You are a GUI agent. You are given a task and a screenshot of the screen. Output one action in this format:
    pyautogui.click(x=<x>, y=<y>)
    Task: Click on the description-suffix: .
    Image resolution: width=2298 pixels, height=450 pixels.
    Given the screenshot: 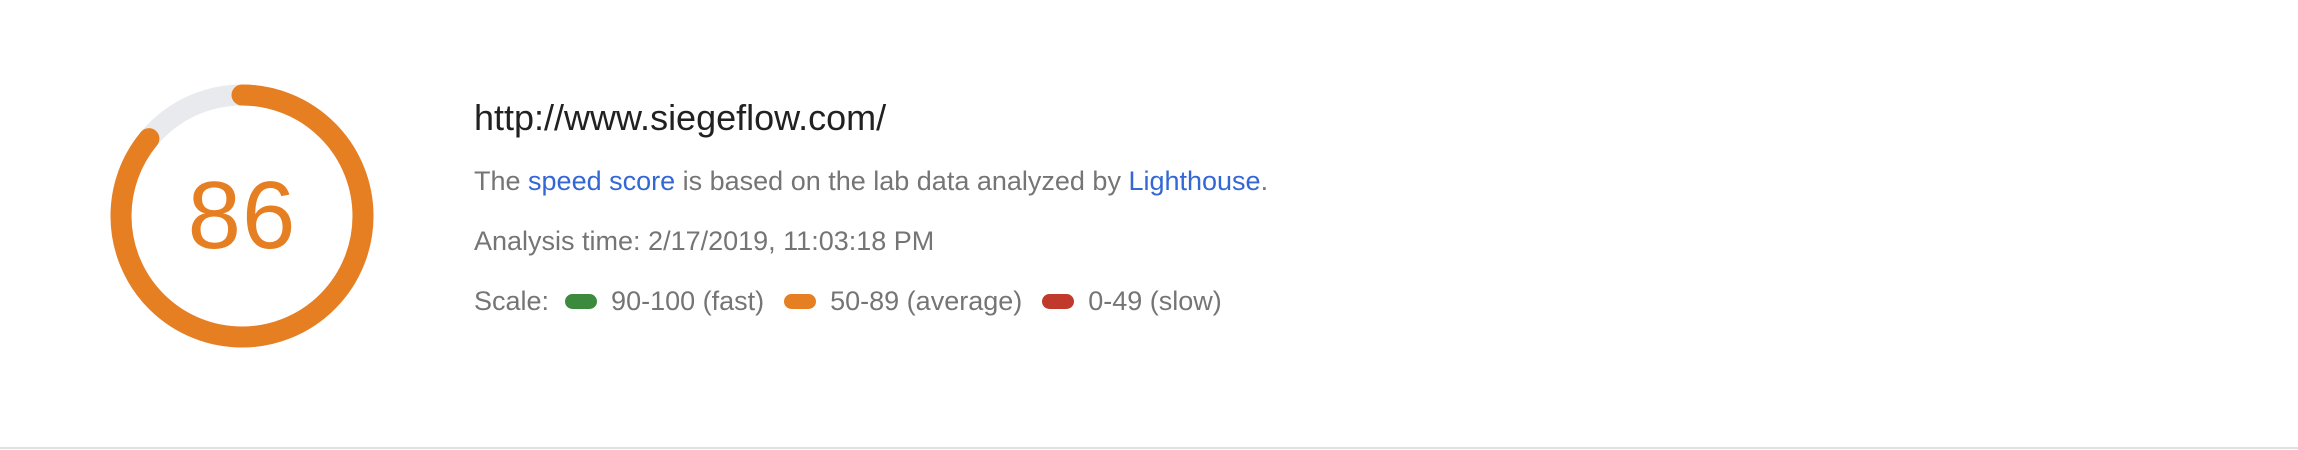 What is the action you would take?
    pyautogui.click(x=1264, y=181)
    